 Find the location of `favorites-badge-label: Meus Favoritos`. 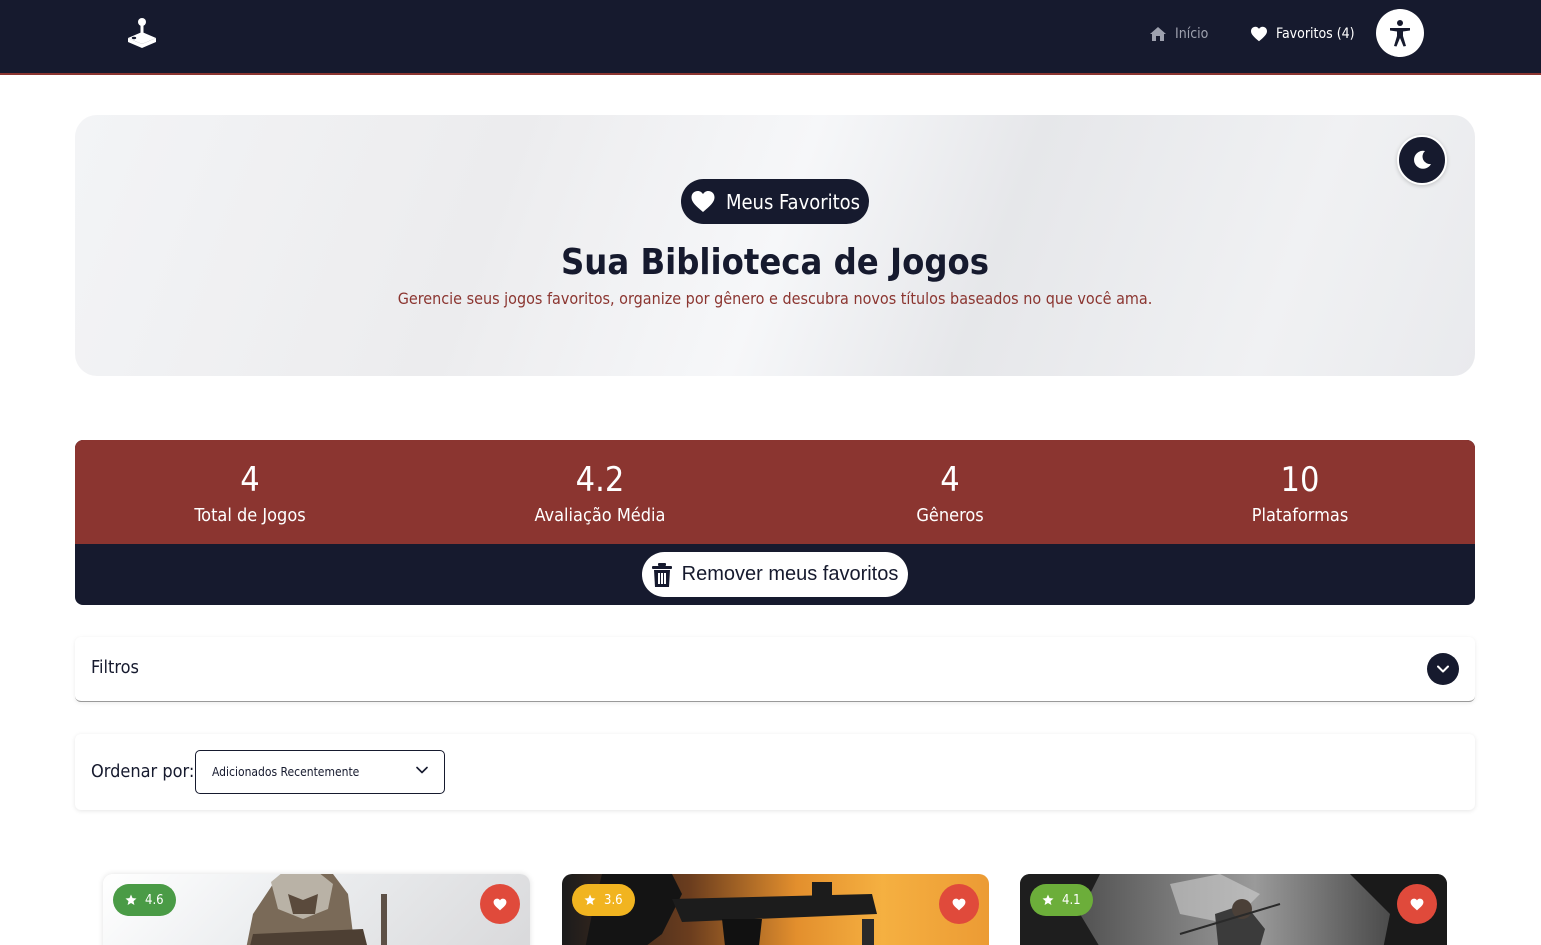

favorites-badge-label: Meus Favoritos is located at coordinates (793, 201).